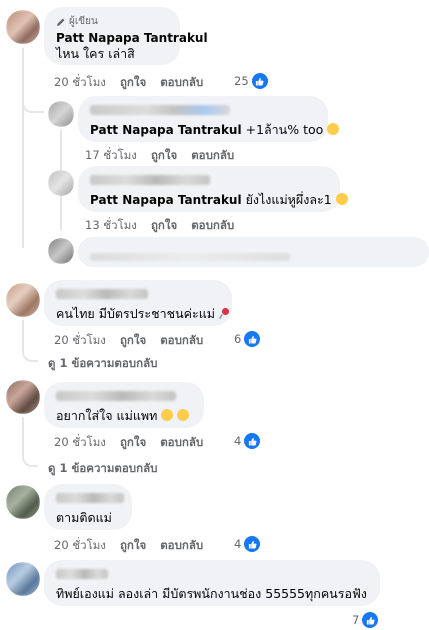 The height and width of the screenshot is (630, 429). Describe the element at coordinates (341, 199) in the screenshot. I see `grimacing-emoji-icon` at that location.